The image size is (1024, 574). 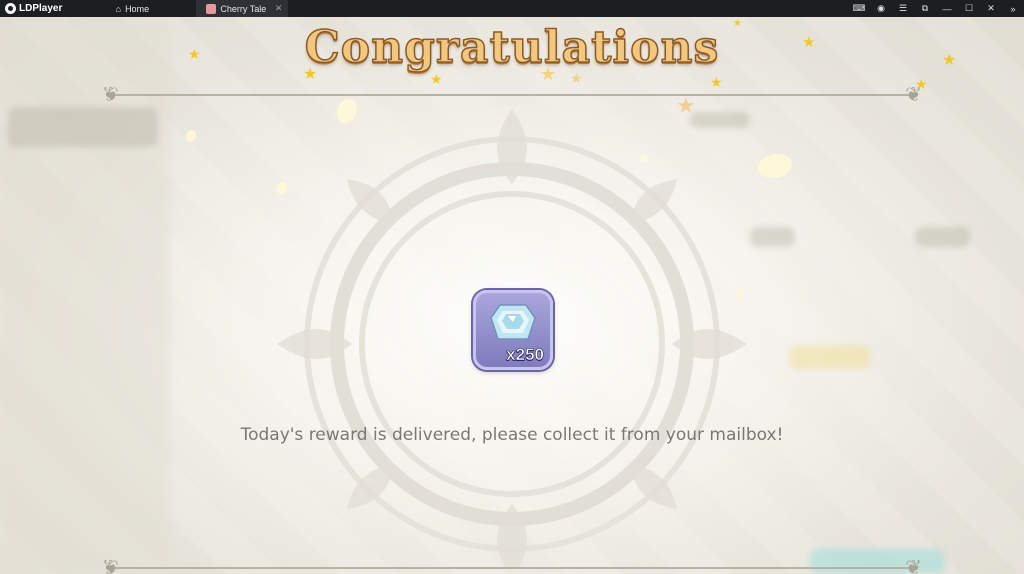 I want to click on tab-home-label: Home, so click(x=137, y=8).